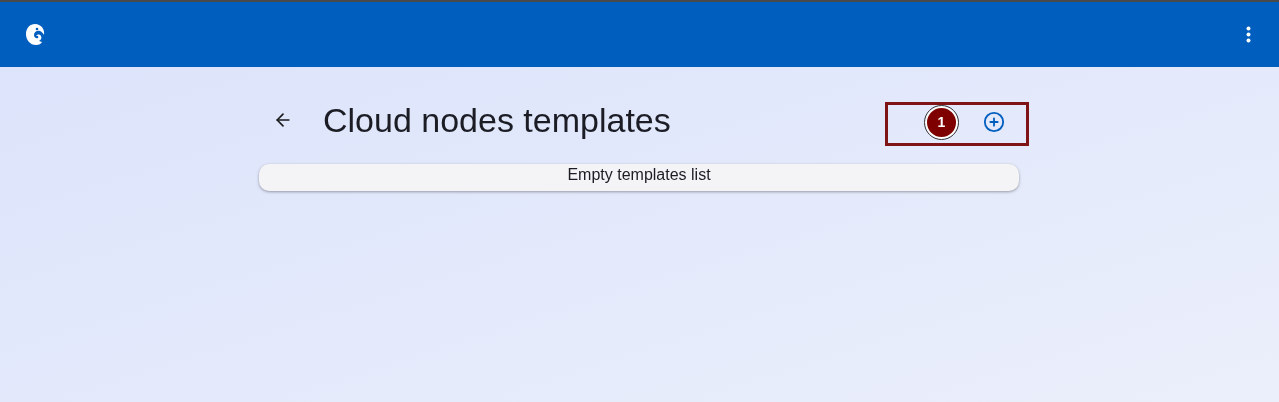 The image size is (1279, 402). Describe the element at coordinates (639, 177) in the screenshot. I see `empty-state-message: Empty templates list` at that location.